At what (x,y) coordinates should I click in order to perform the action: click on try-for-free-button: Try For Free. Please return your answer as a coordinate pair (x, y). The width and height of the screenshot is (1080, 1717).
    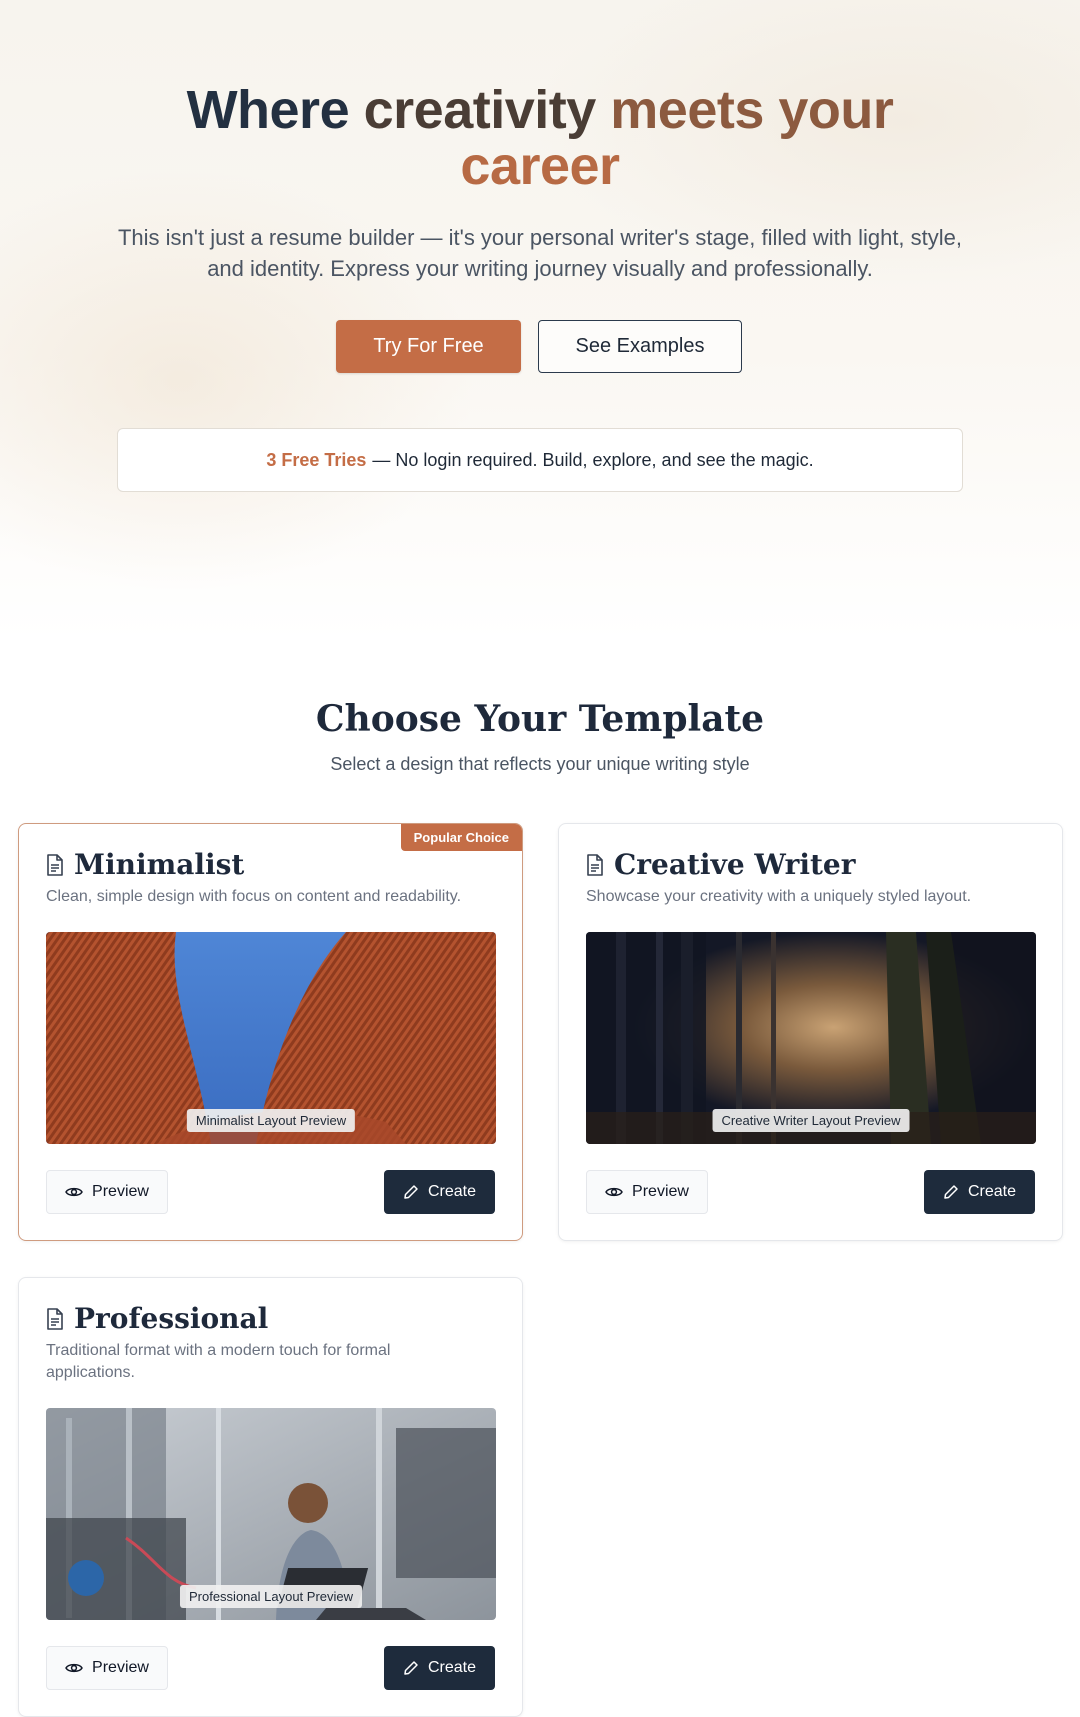
    Looking at the image, I should click on (428, 346).